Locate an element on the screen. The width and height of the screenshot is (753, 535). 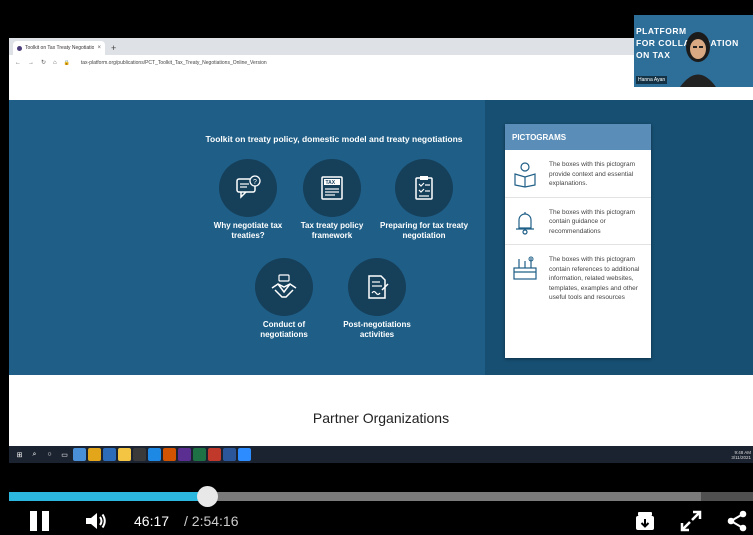
presenter-video is located at coordinates (698, 59).